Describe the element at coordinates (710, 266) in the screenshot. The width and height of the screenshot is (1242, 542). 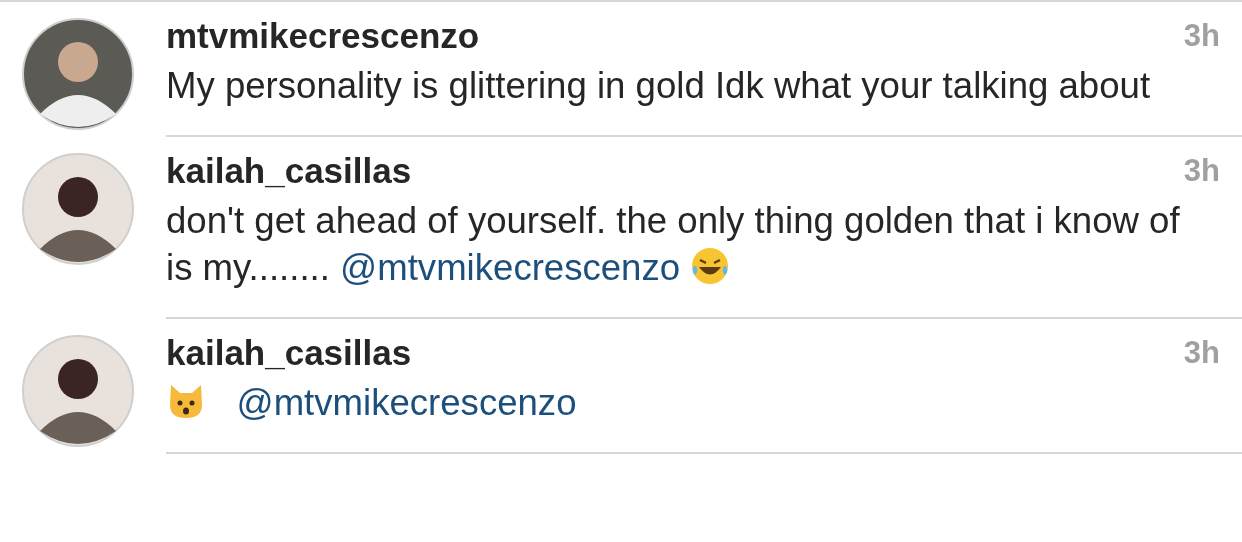
I see `laughing-face-icon` at that location.